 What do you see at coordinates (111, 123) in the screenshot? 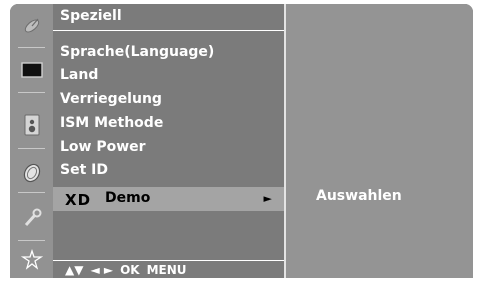
I see `menu-item-ism-method: ISM Methode` at bounding box center [111, 123].